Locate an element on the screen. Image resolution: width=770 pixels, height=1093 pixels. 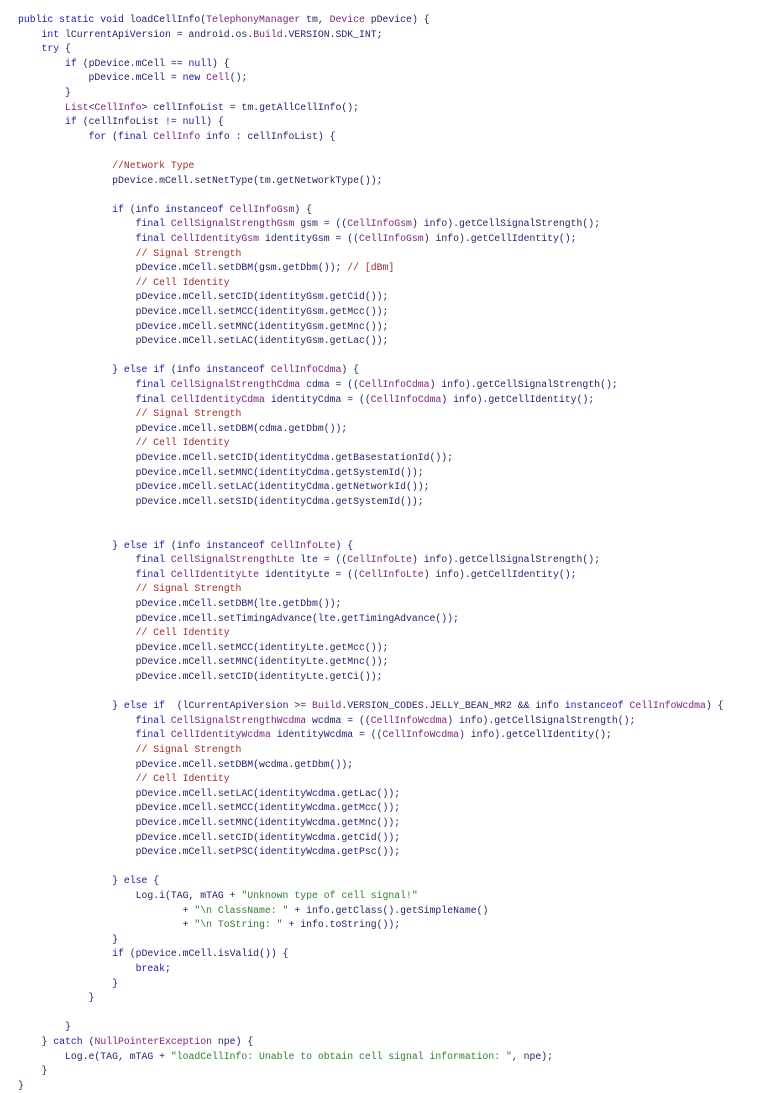
code-line: } is located at coordinates (33, 1070).